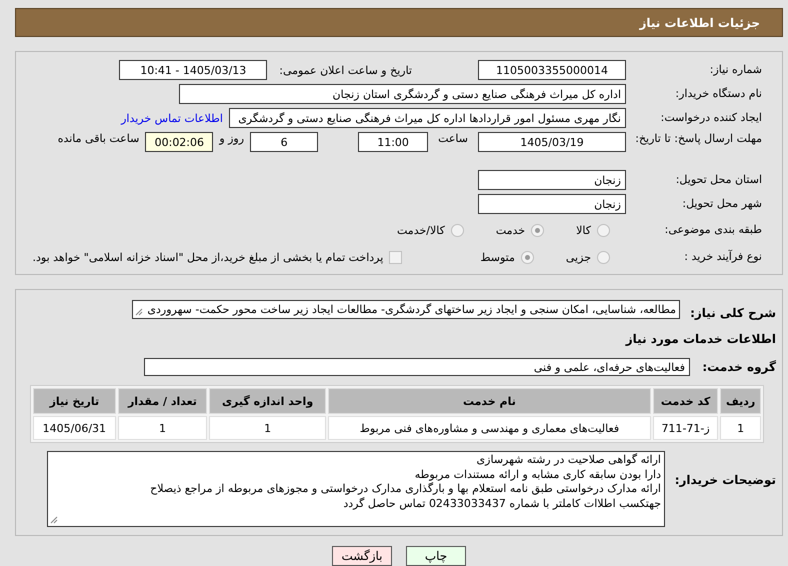 The height and width of the screenshot is (566, 788). Describe the element at coordinates (395, 257) in the screenshot. I see `checkbox` at that location.